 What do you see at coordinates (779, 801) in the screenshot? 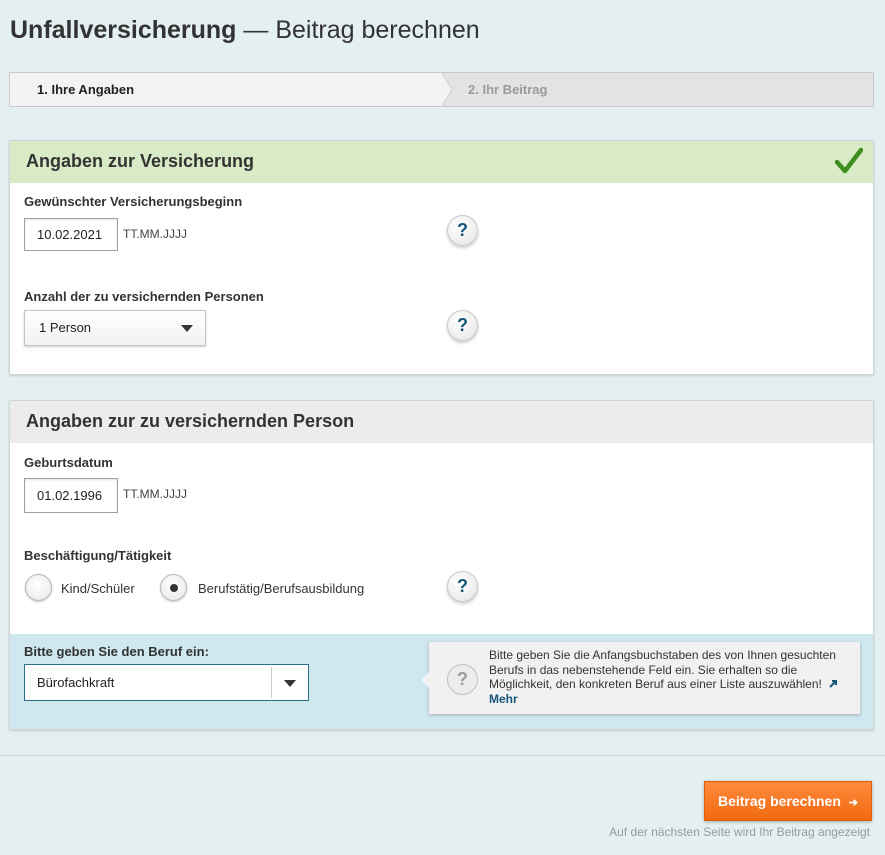
I see `calculate-premium-label: Beitrag berechnen` at bounding box center [779, 801].